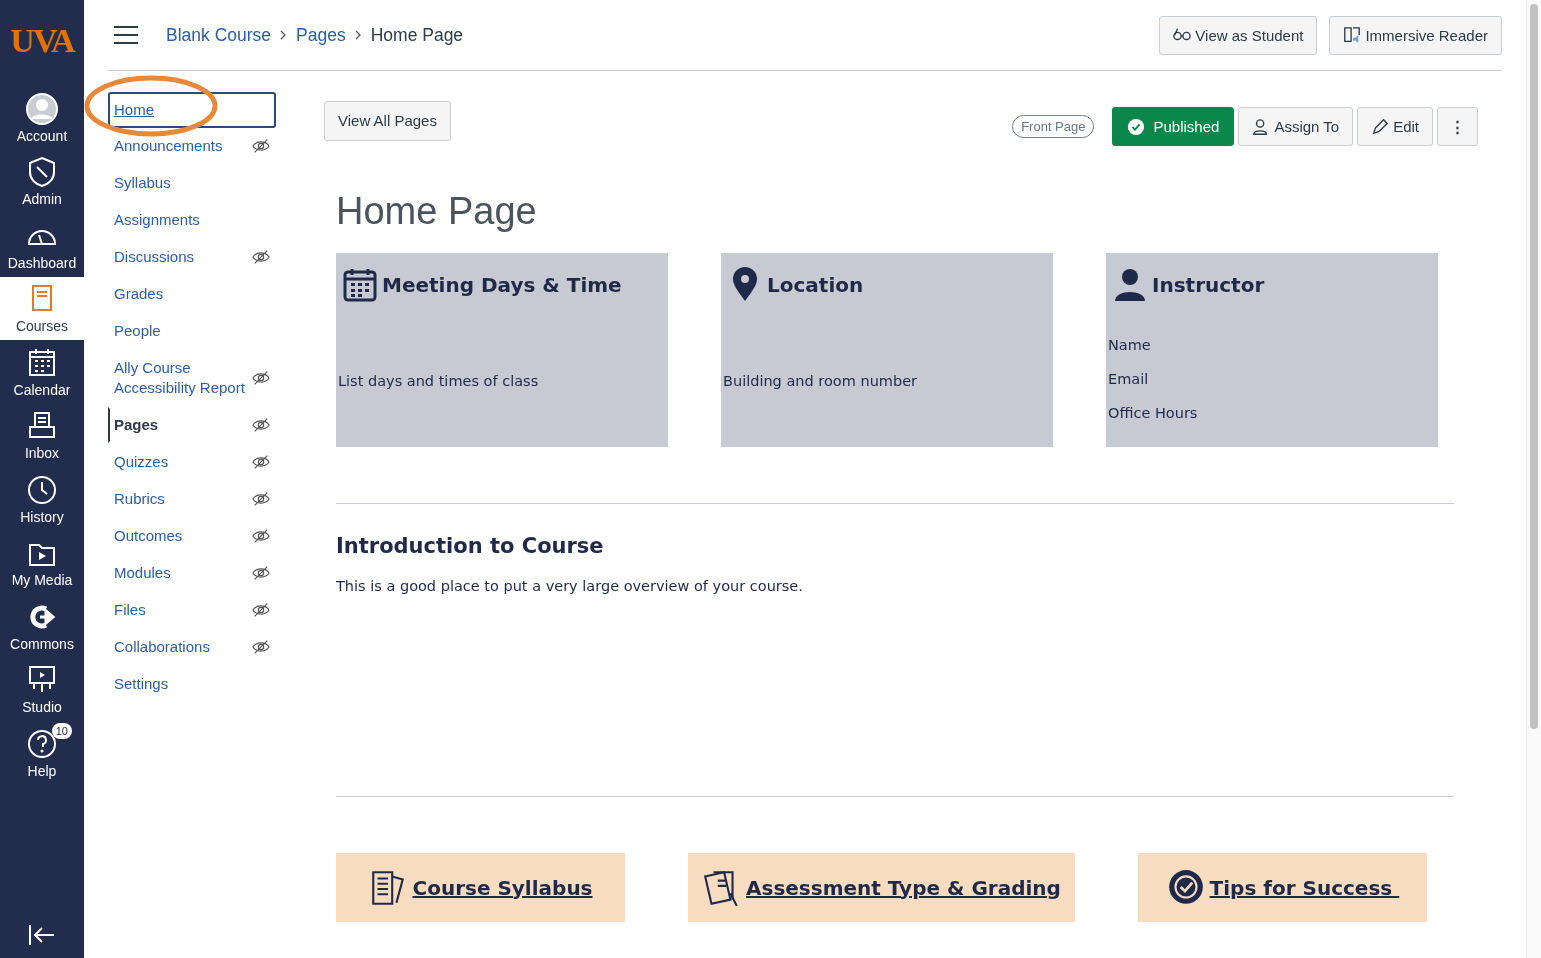  Describe the element at coordinates (1130, 285) in the screenshot. I see `person-icon` at that location.